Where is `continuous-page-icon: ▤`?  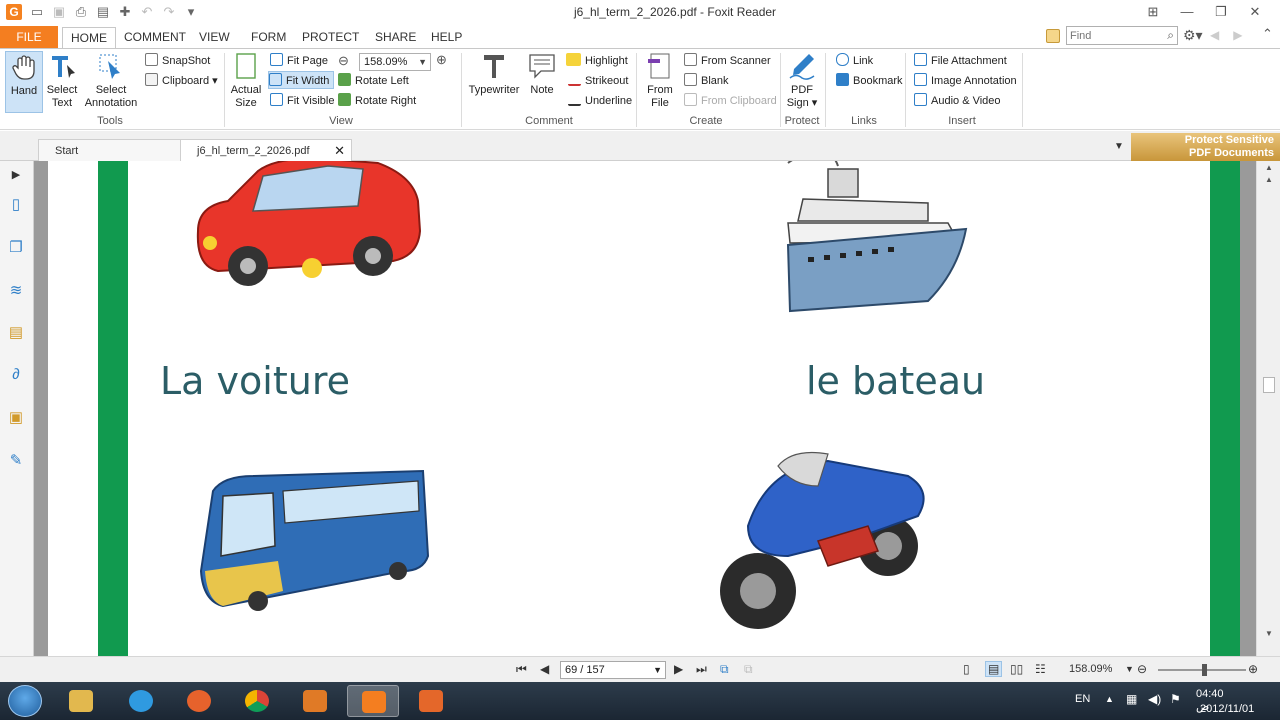
continuous-page-icon: ▤ is located at coordinates (994, 669).